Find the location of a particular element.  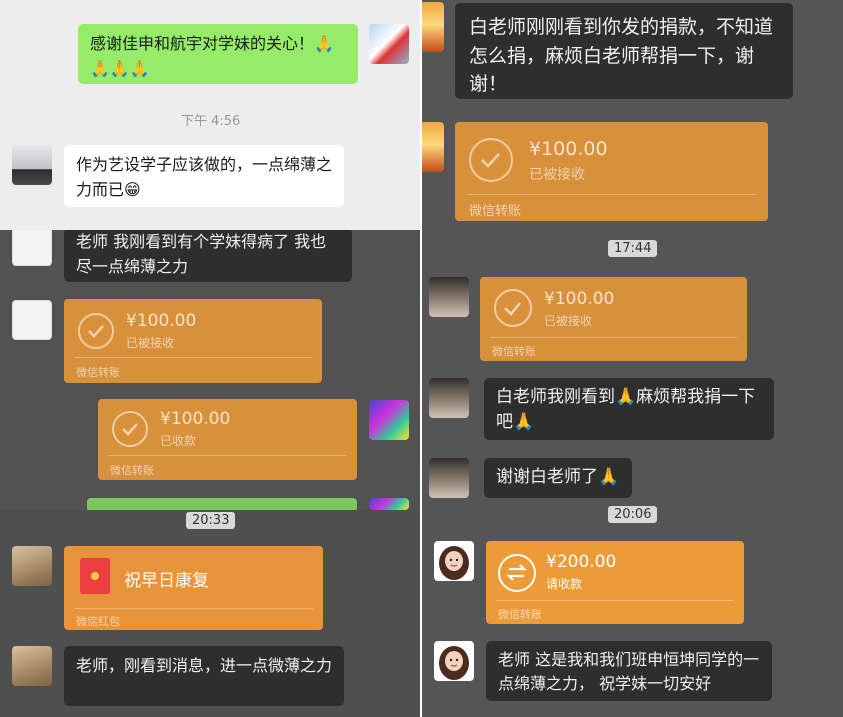

chat-panel-bottom-left: 20:33 祝早日康复 微信红包 老师，刚看到消息，进一点微薄之力 is located at coordinates (210, 613).